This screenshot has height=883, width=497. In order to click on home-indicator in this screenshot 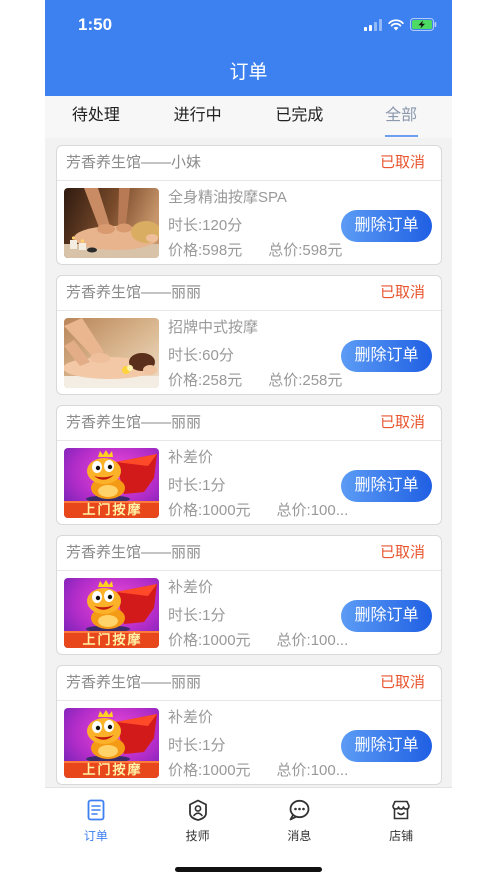, I will do `click(248, 869)`.